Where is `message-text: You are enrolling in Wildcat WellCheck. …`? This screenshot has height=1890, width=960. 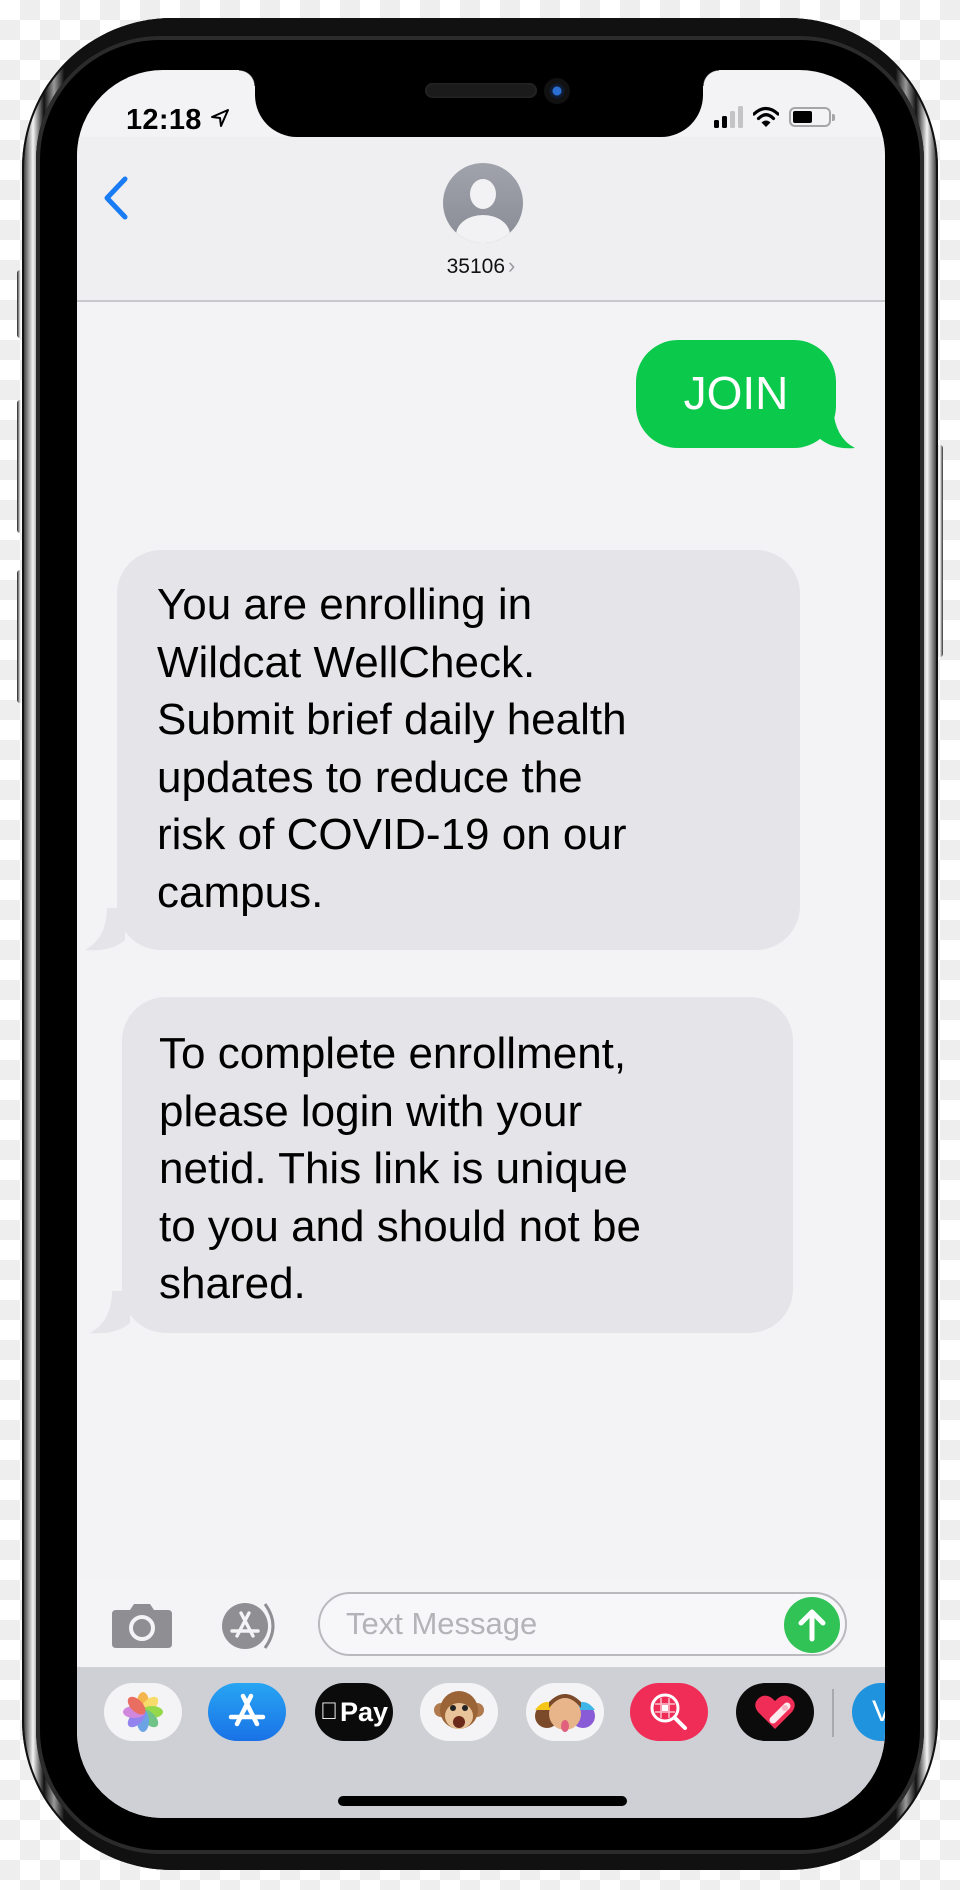
message-text: You are enrolling in Wildcat WellCheck. … is located at coordinates (392, 748).